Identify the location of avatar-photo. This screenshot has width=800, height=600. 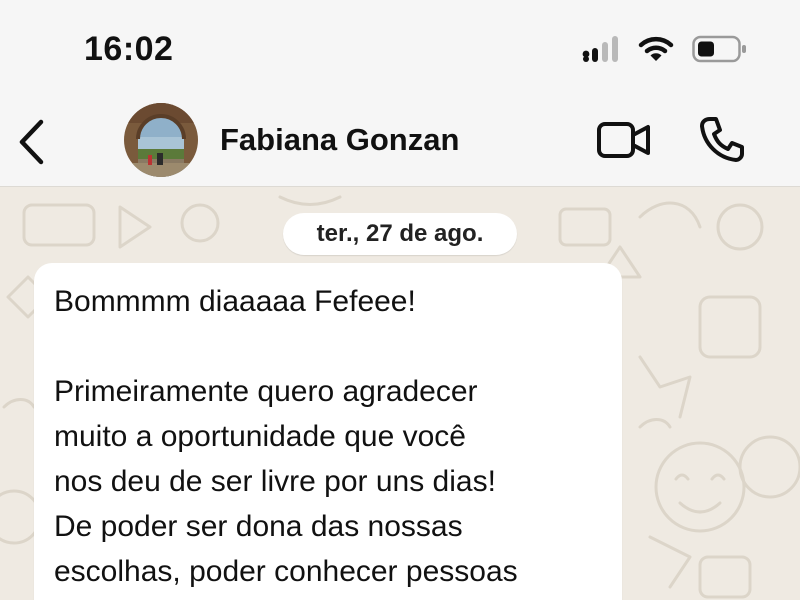
(161, 140).